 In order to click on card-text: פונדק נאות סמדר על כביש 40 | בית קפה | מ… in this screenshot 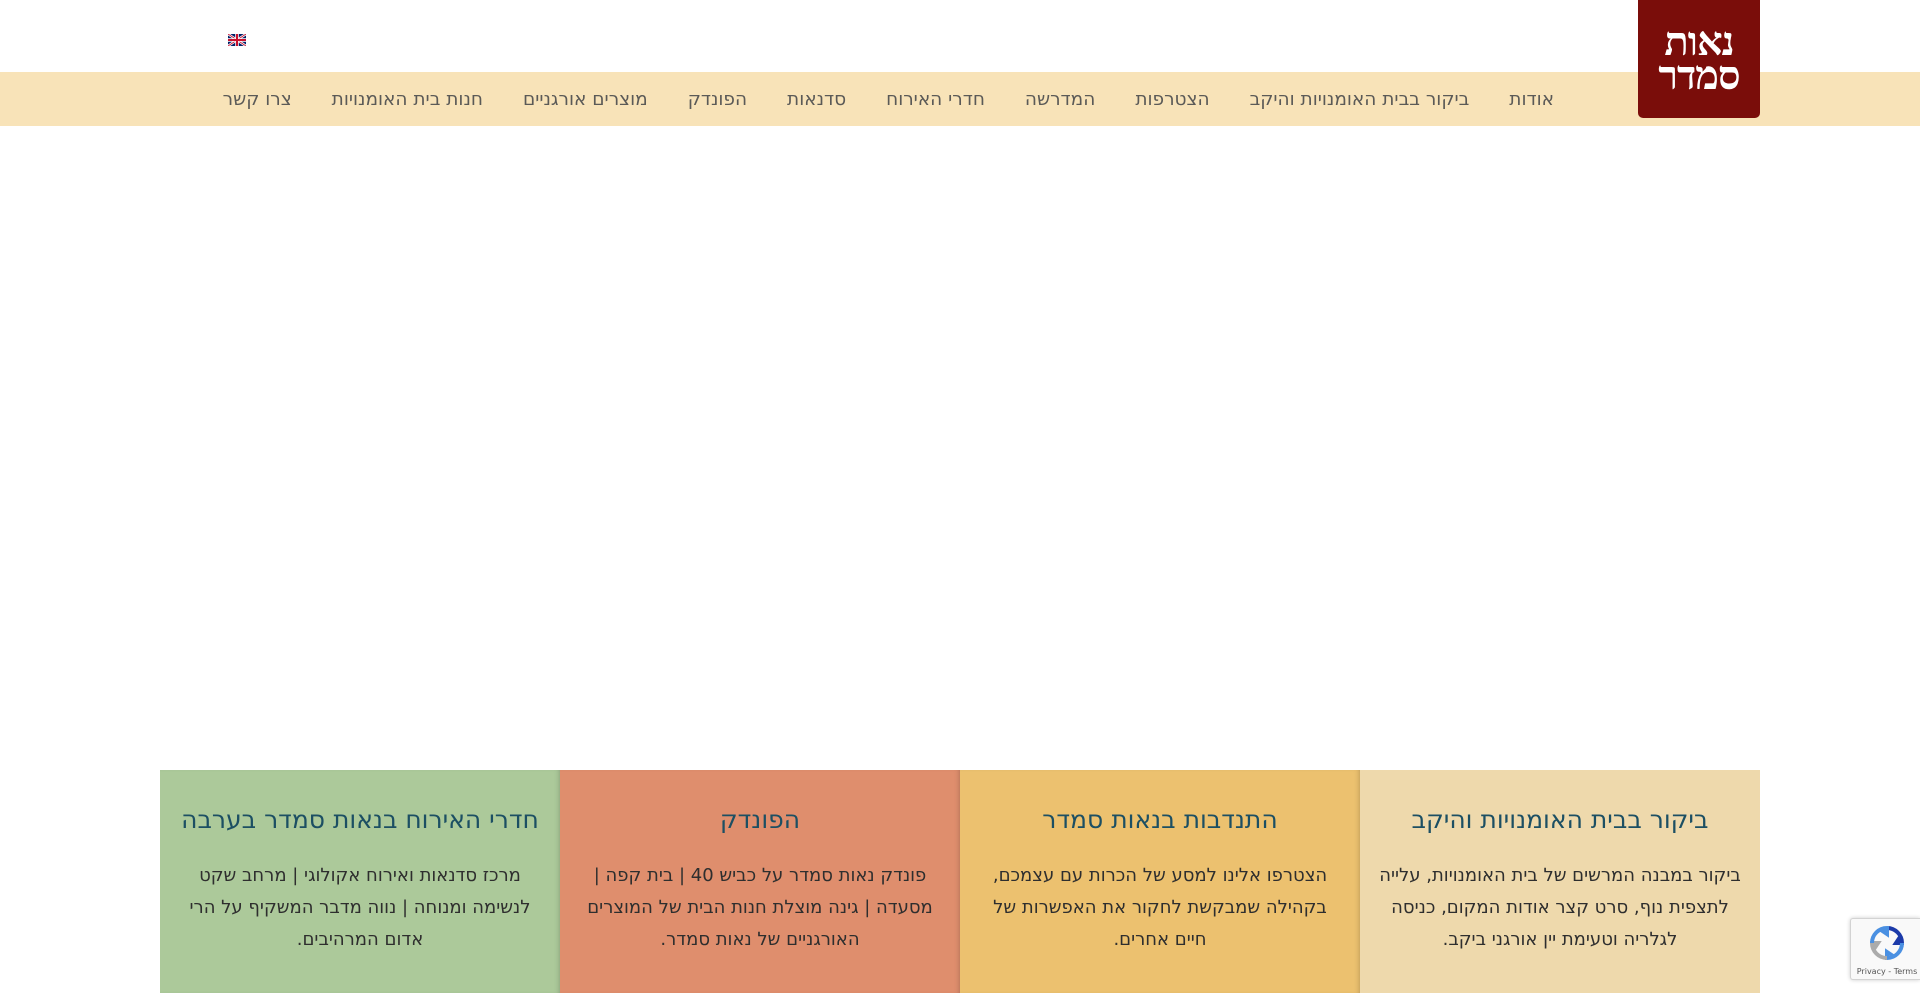, I will do `click(760, 907)`.